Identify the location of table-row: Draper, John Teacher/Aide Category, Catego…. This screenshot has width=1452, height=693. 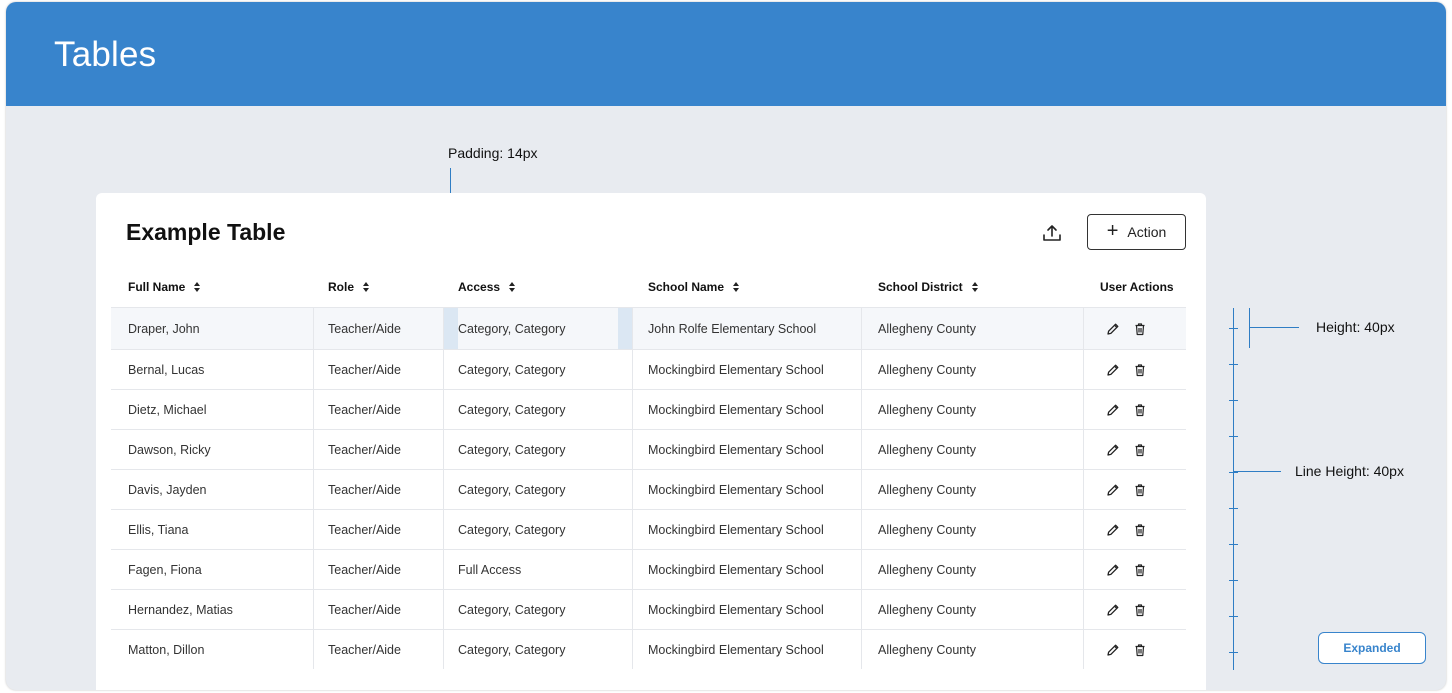
(648, 328).